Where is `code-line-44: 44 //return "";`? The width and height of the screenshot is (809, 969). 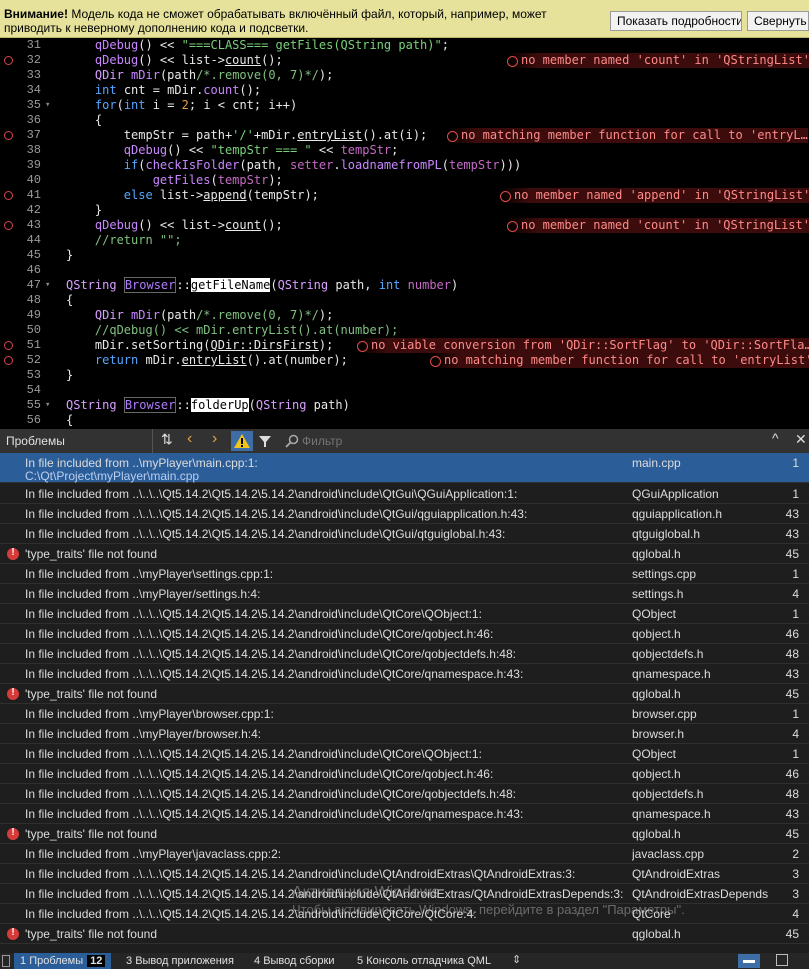 code-line-44: 44 //return ""; is located at coordinates (404, 240).